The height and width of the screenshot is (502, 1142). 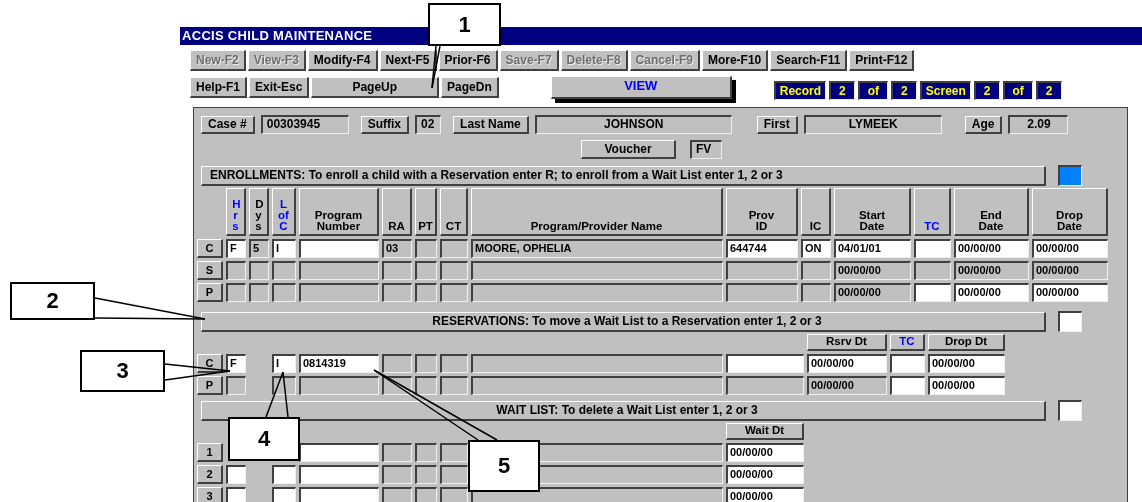 What do you see at coordinates (210, 248) in the screenshot?
I see `row-button: C` at bounding box center [210, 248].